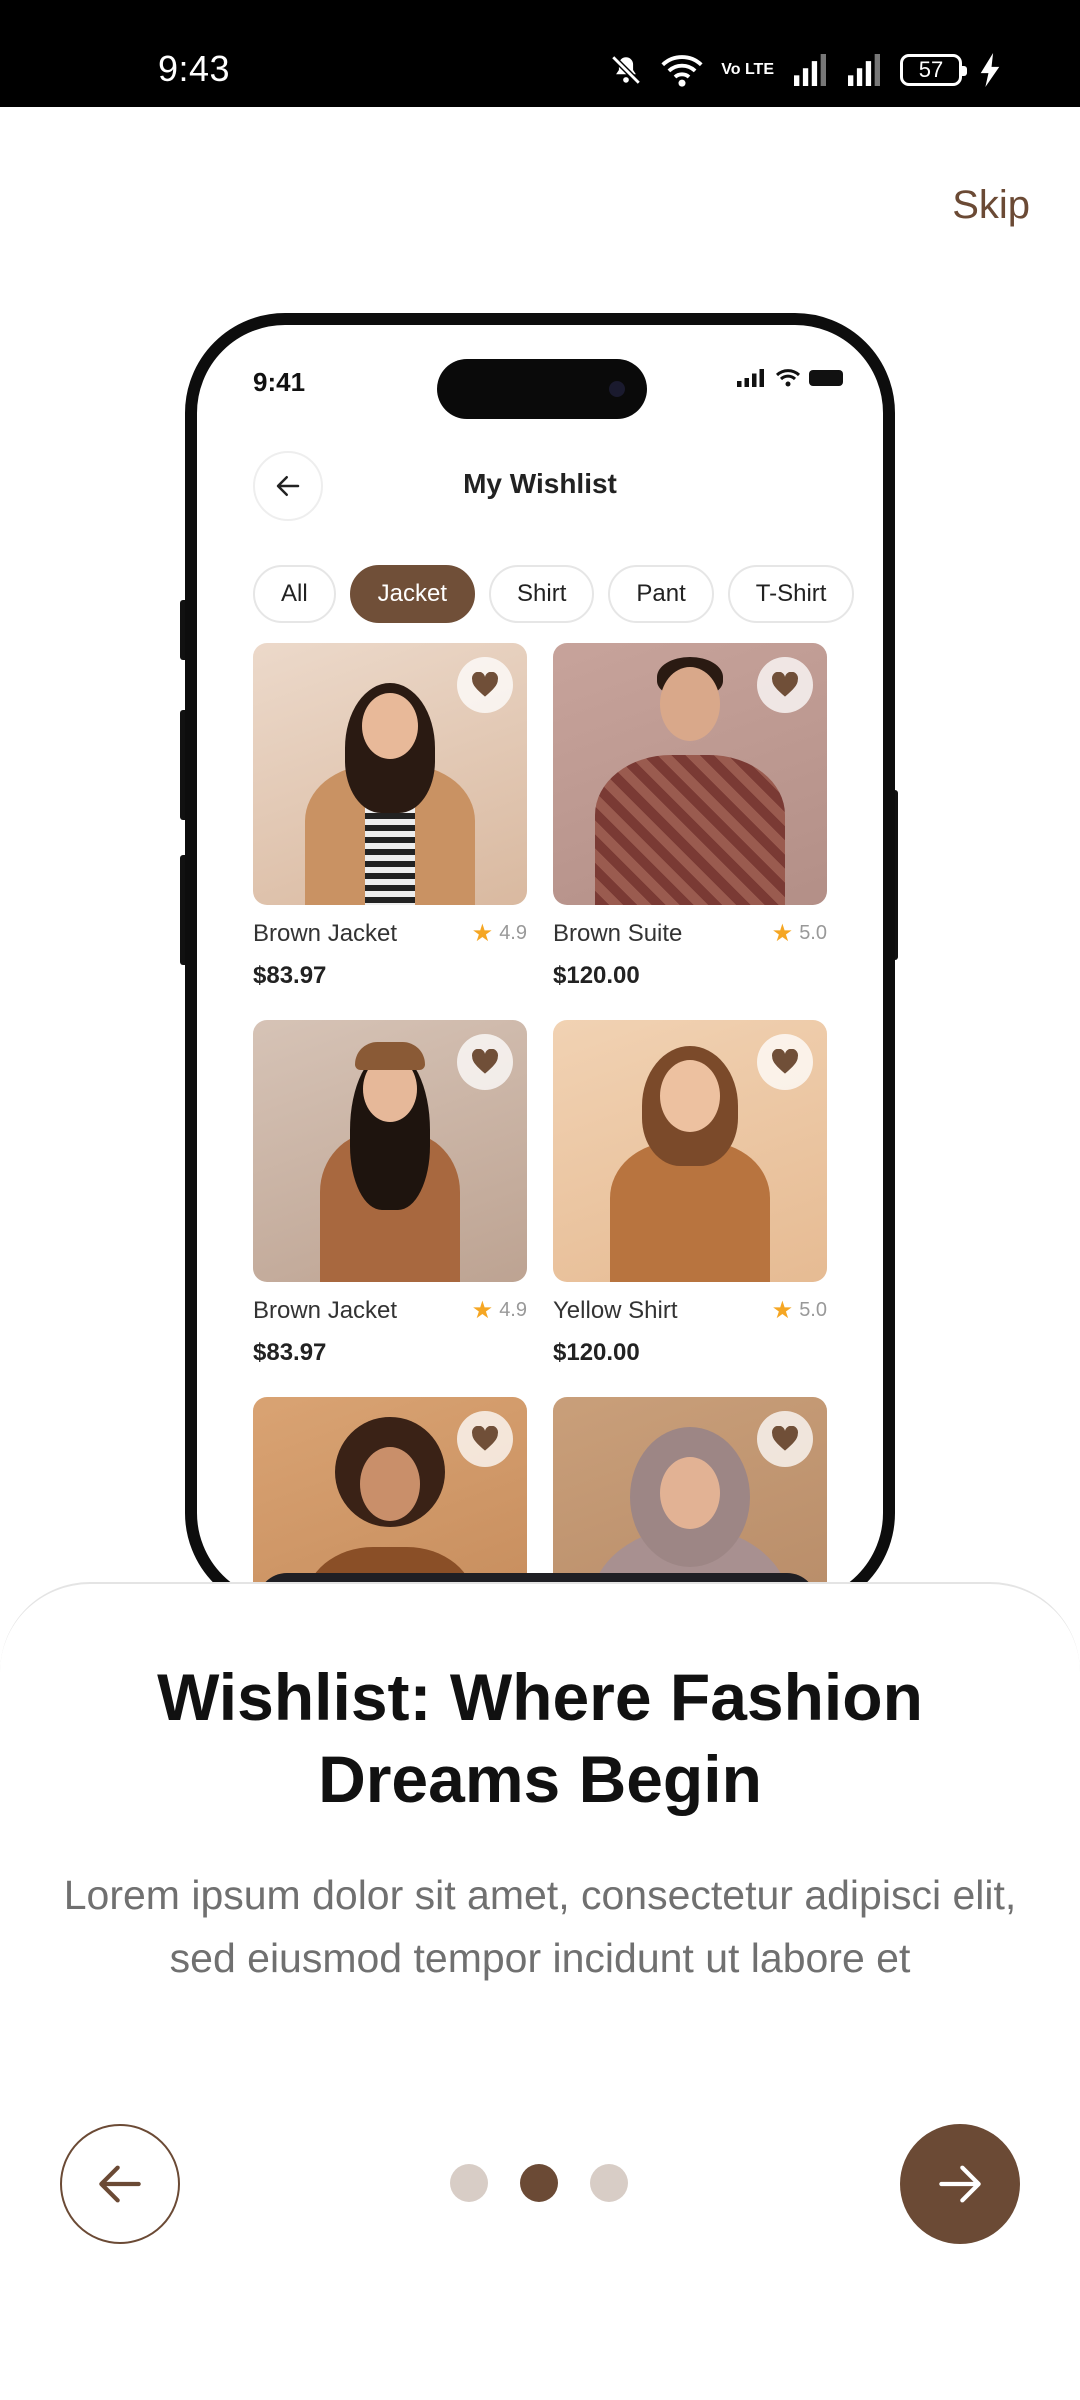 The image size is (1080, 2400). Describe the element at coordinates (542, 389) in the screenshot. I see `dynamic-island` at that location.